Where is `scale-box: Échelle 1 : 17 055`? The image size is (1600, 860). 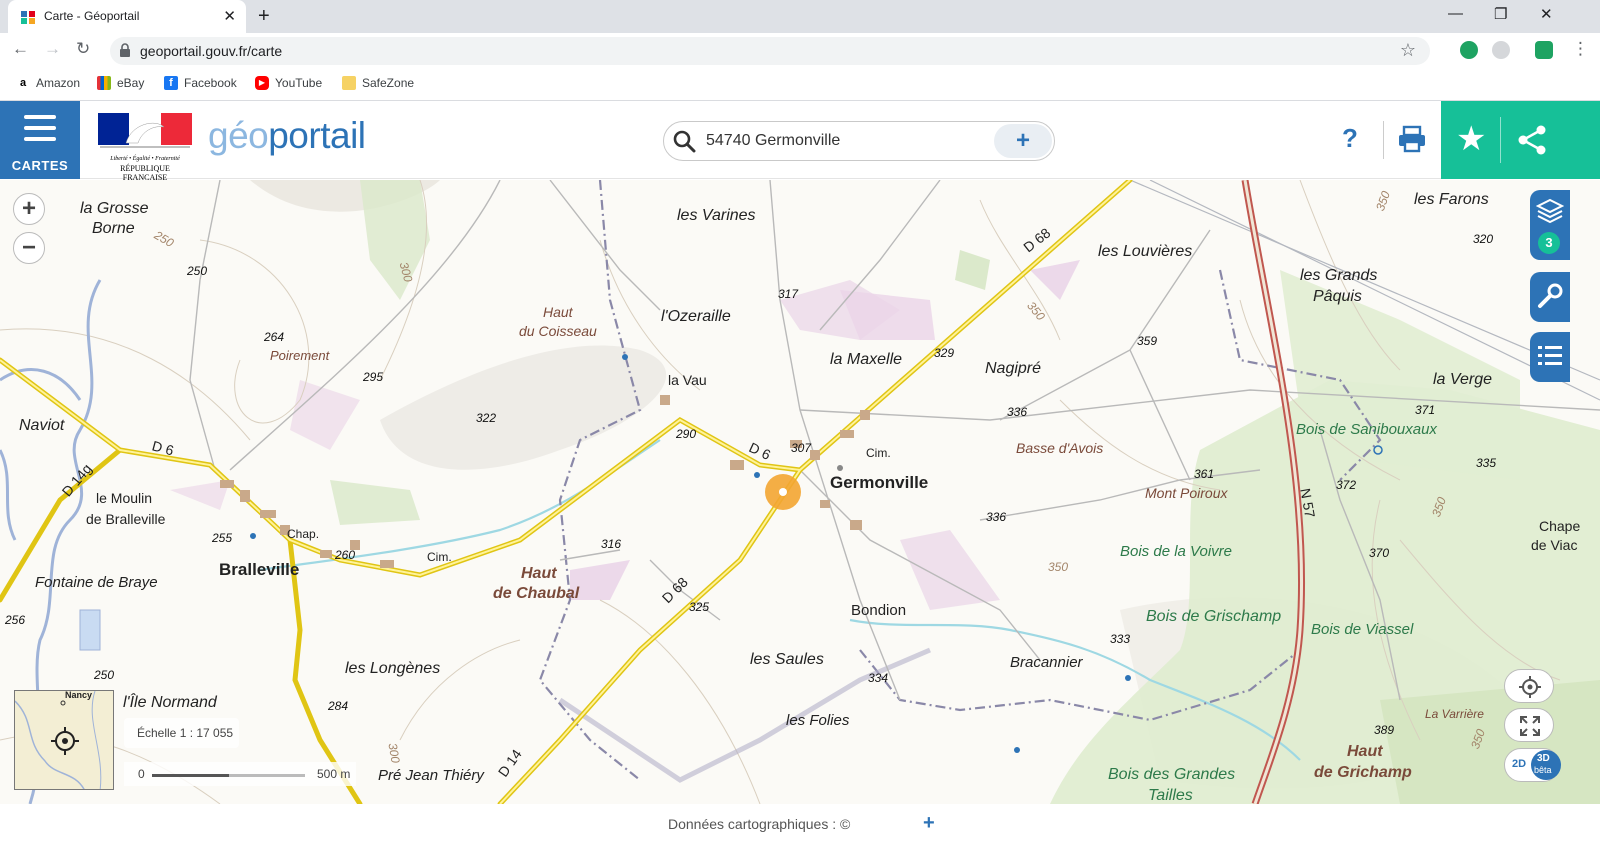
scale-box: Échelle 1 : 17 055 is located at coordinates (181, 733).